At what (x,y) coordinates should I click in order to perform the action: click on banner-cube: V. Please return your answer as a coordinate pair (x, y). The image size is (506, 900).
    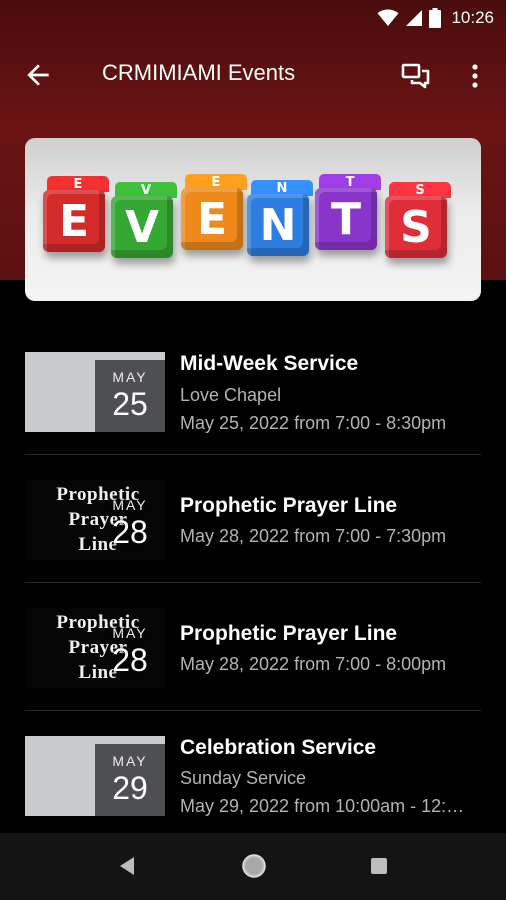
    Looking at the image, I should click on (142, 227).